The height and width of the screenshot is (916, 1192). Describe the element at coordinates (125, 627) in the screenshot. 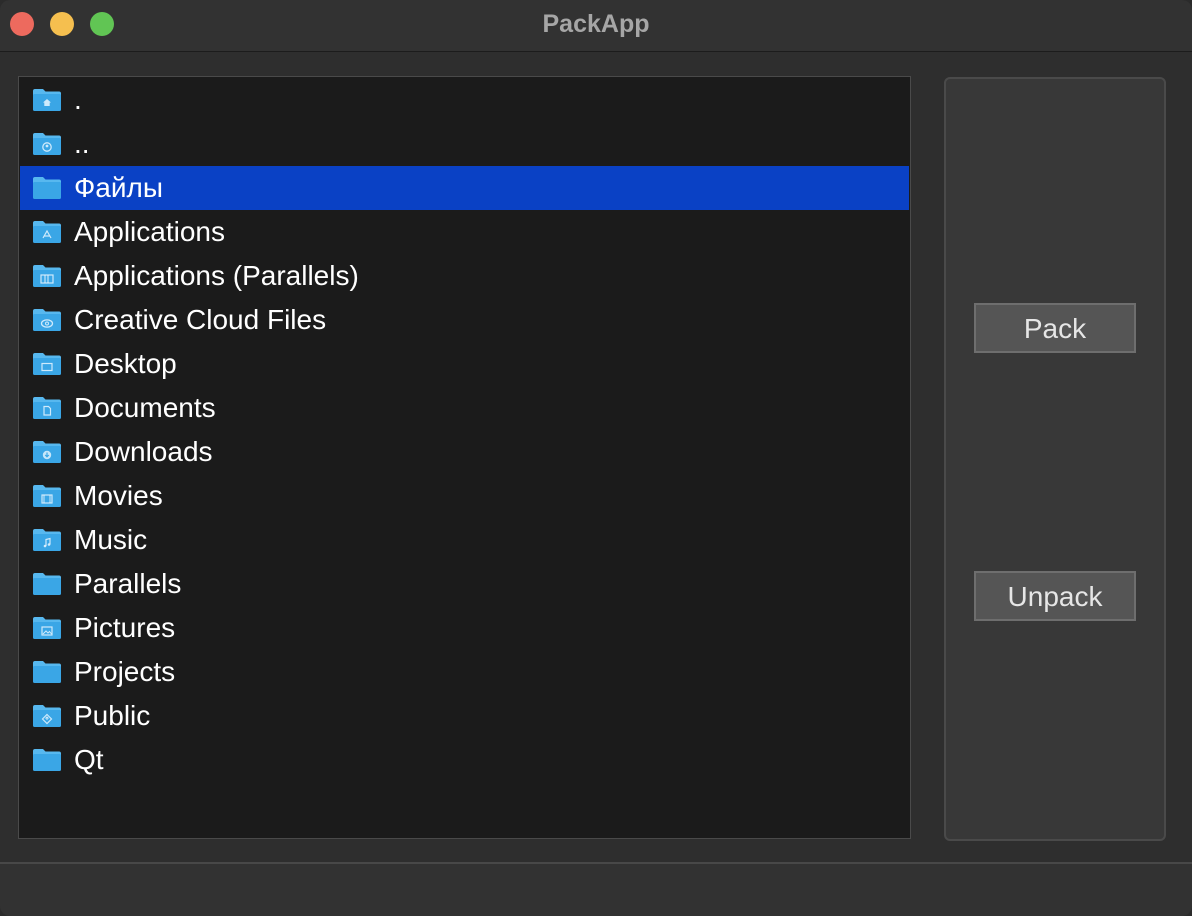

I see `file-list-item-label: Pictures` at that location.